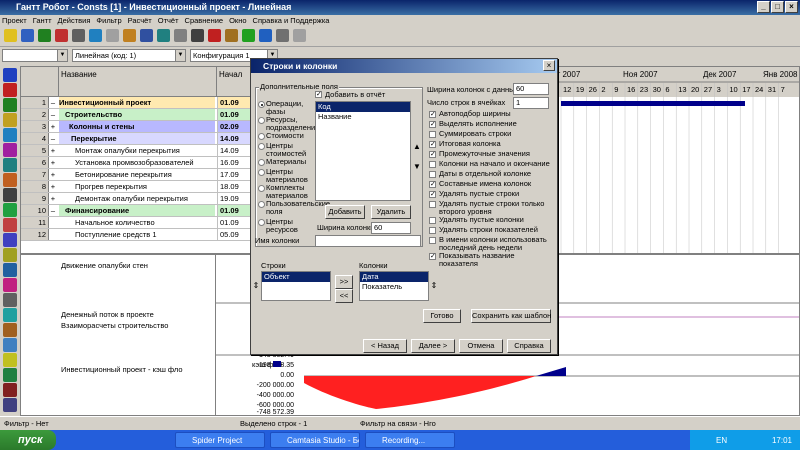 The image size is (800, 450). Describe the element at coordinates (214, 35) in the screenshot. I see `delete-icon` at that location.